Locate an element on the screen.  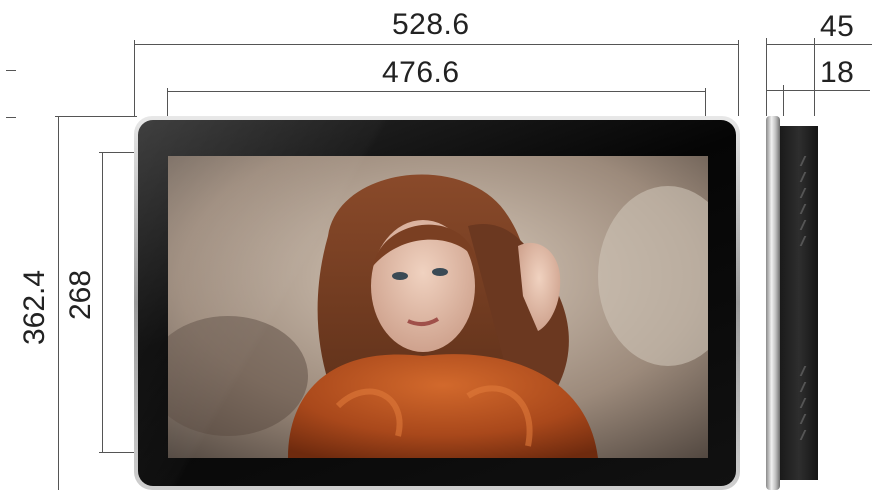
margin-tick-bottom is located at coordinates (11, 117).